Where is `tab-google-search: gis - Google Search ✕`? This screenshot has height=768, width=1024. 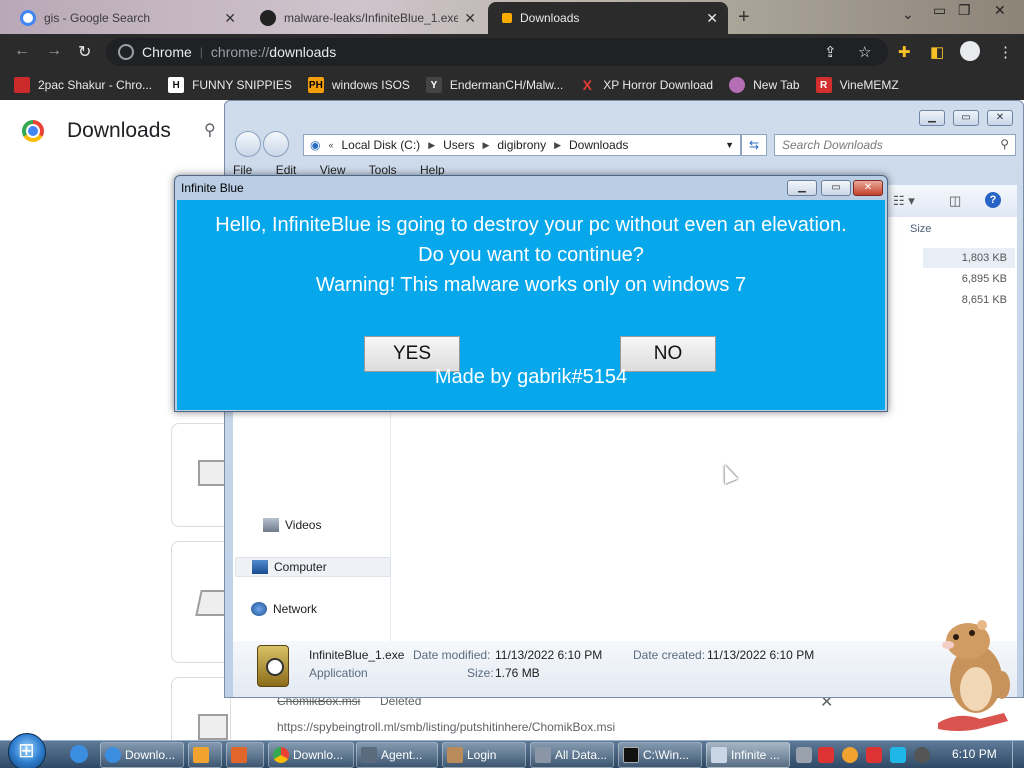
tab-google-search: gis - Google Search ✕ is located at coordinates (128, 18).